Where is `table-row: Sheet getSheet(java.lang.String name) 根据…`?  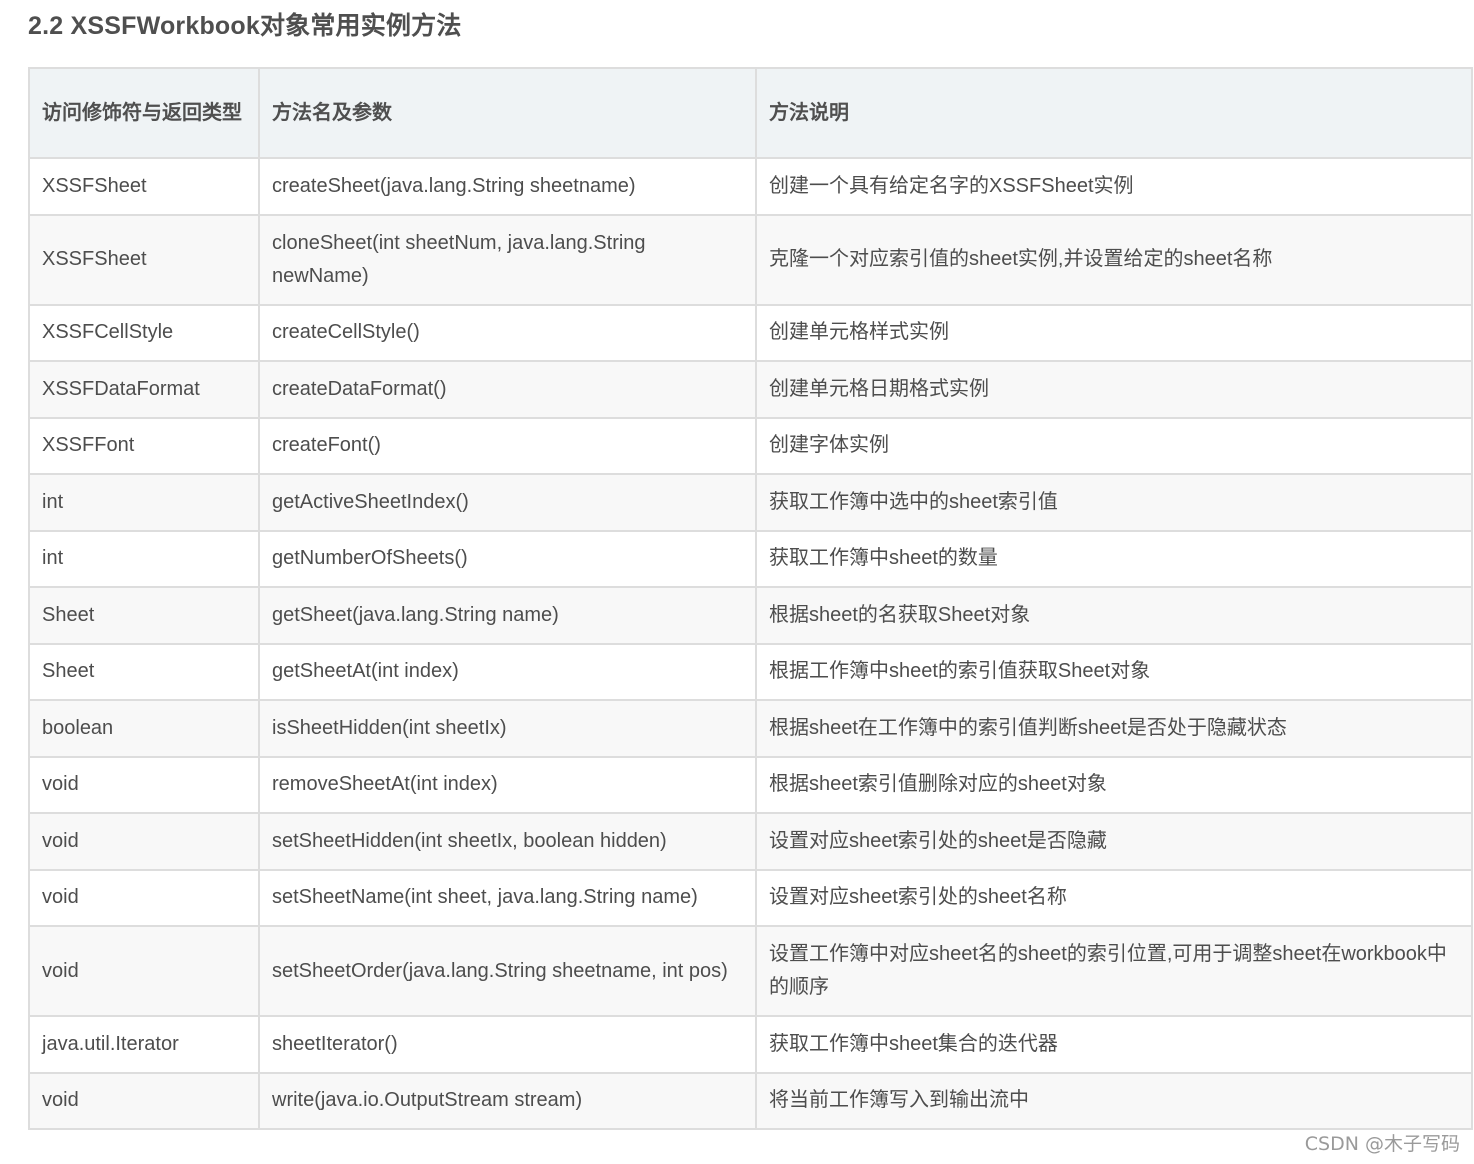 table-row: Sheet getSheet(java.lang.String name) 根据… is located at coordinates (750, 615).